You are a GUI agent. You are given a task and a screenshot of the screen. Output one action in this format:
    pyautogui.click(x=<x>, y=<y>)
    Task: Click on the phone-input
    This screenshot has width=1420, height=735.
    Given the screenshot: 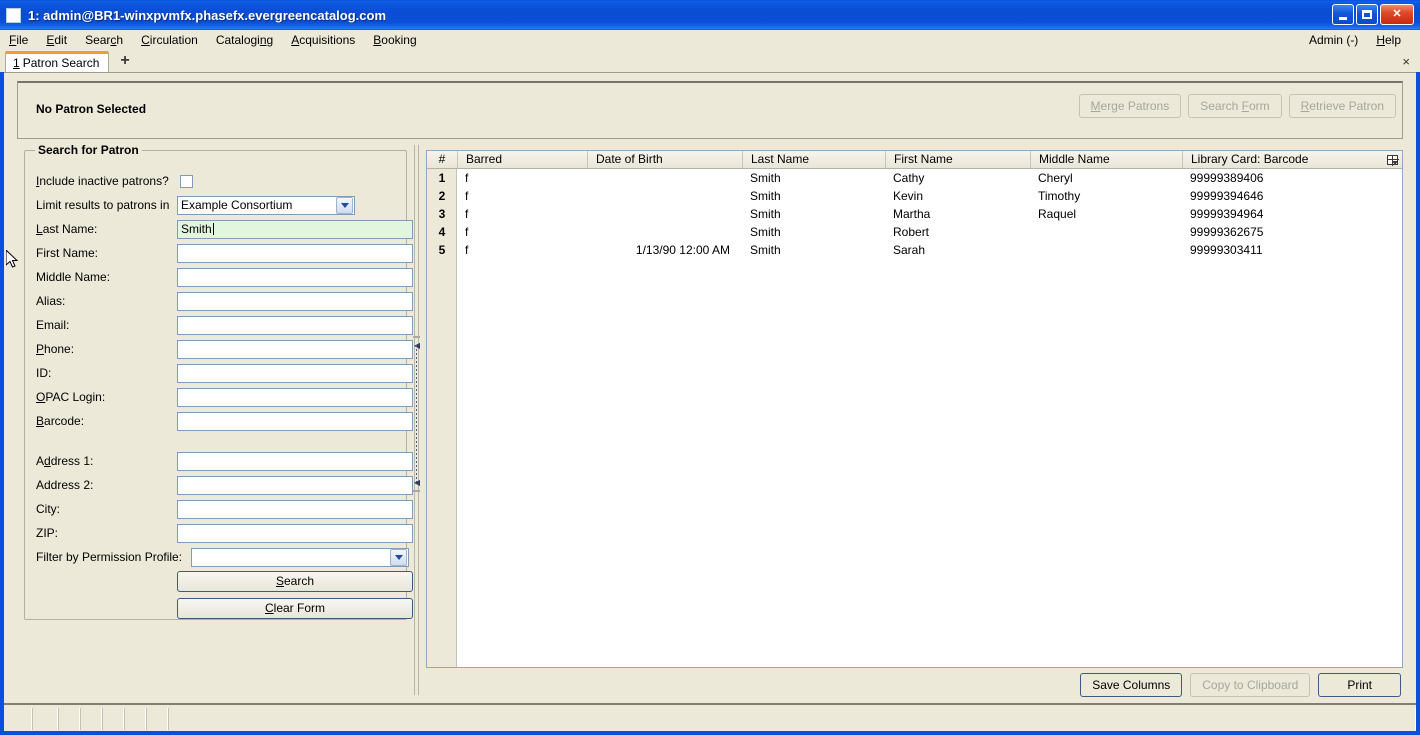 What is the action you would take?
    pyautogui.click(x=295, y=349)
    